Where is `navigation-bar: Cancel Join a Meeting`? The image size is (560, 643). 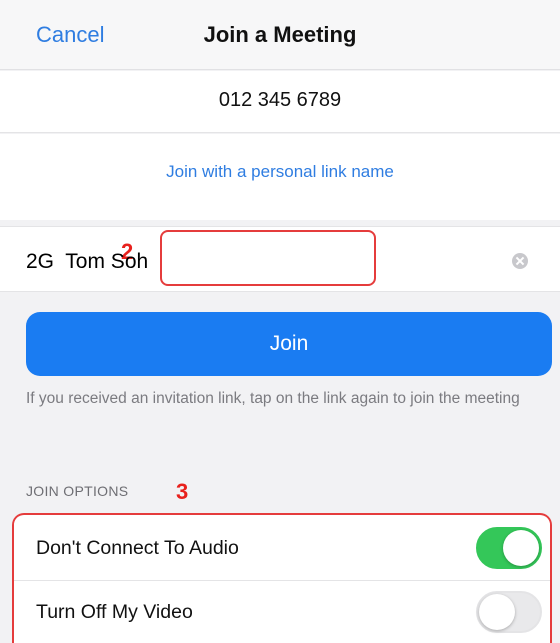 navigation-bar: Cancel Join a Meeting is located at coordinates (280, 35).